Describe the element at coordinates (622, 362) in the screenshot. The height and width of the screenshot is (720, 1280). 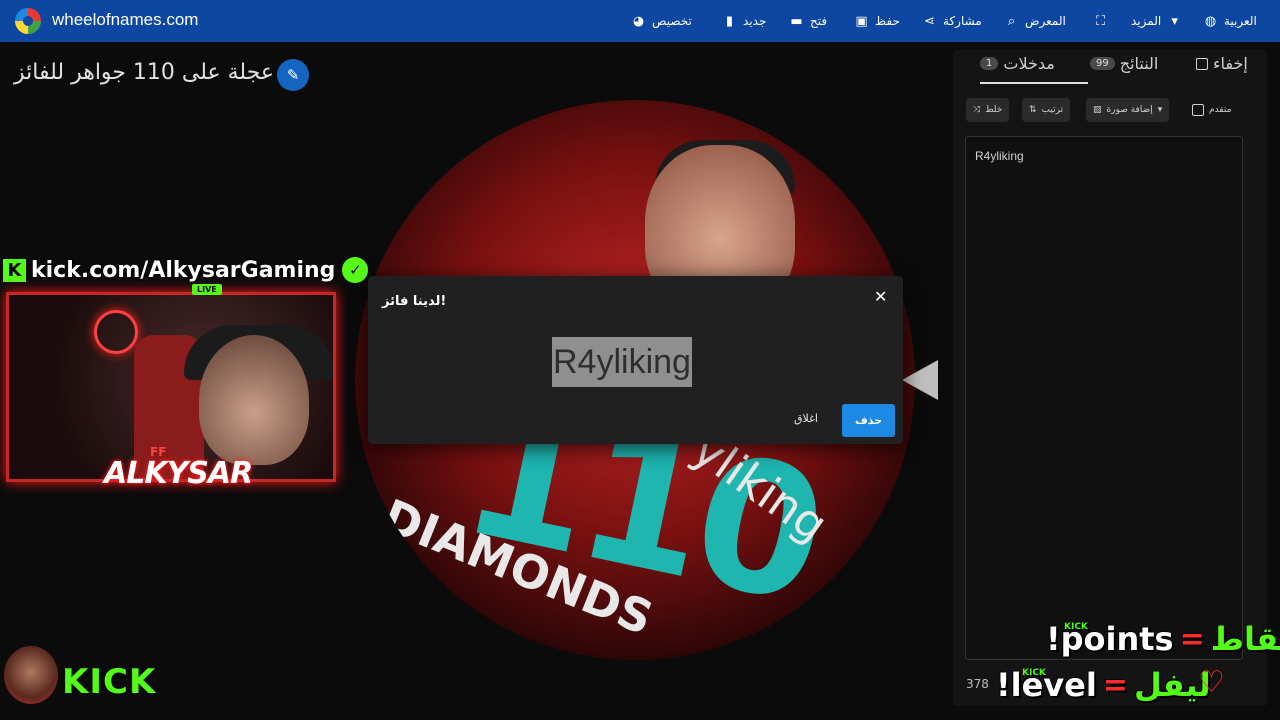
I see `winner-name: R4yliking` at that location.